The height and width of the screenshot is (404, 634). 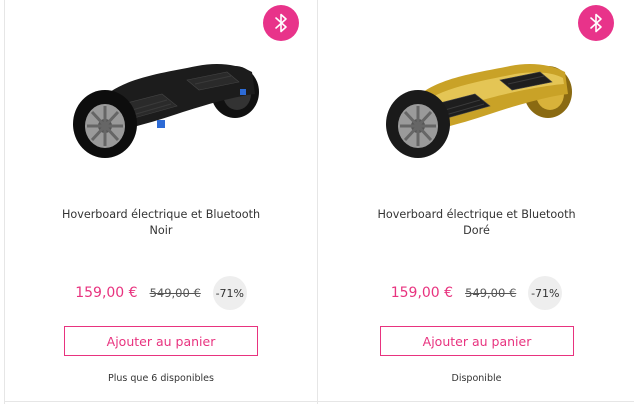 I want to click on product-title: Hoverboard électrique et Bluetooth Noir, so click(x=161, y=223).